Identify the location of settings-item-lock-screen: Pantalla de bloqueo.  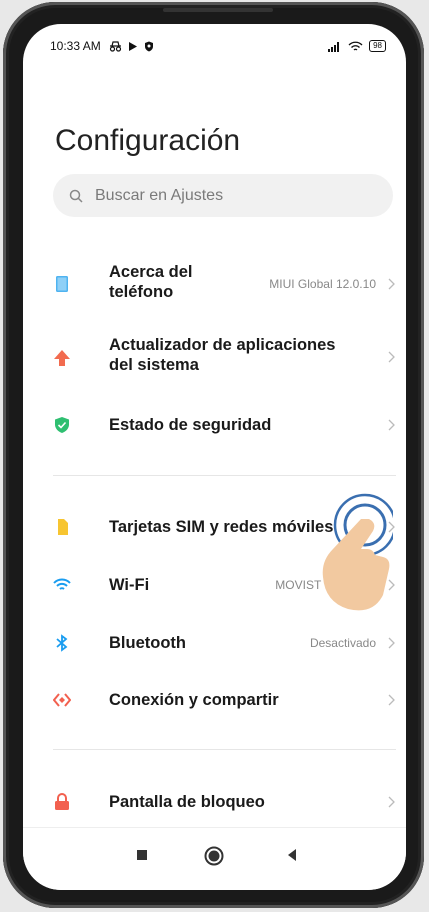
(214, 802).